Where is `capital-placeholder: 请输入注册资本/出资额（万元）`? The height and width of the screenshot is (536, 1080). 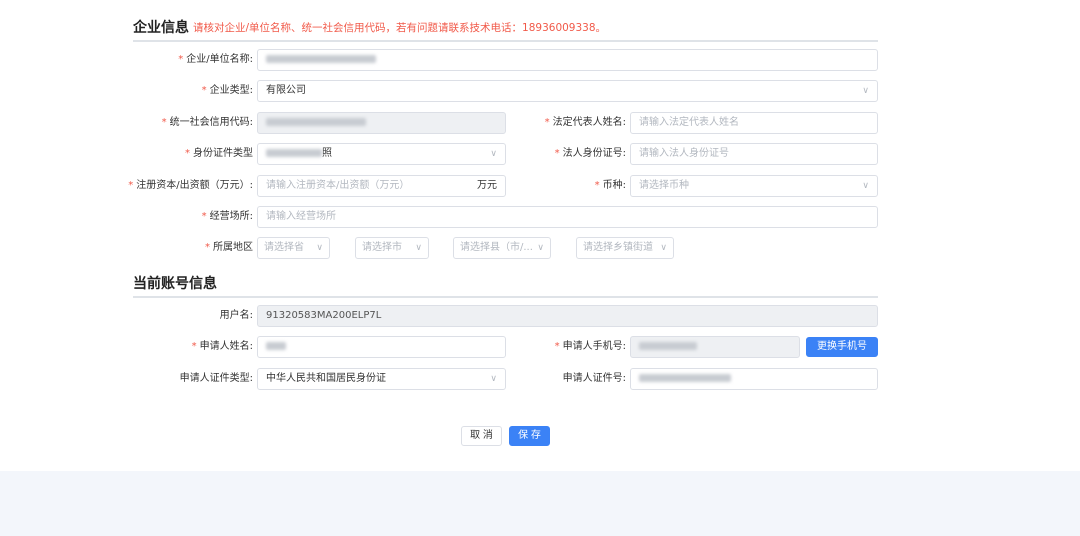
capital-placeholder: 请输入注册资本/出资额（万元） is located at coordinates (338, 185).